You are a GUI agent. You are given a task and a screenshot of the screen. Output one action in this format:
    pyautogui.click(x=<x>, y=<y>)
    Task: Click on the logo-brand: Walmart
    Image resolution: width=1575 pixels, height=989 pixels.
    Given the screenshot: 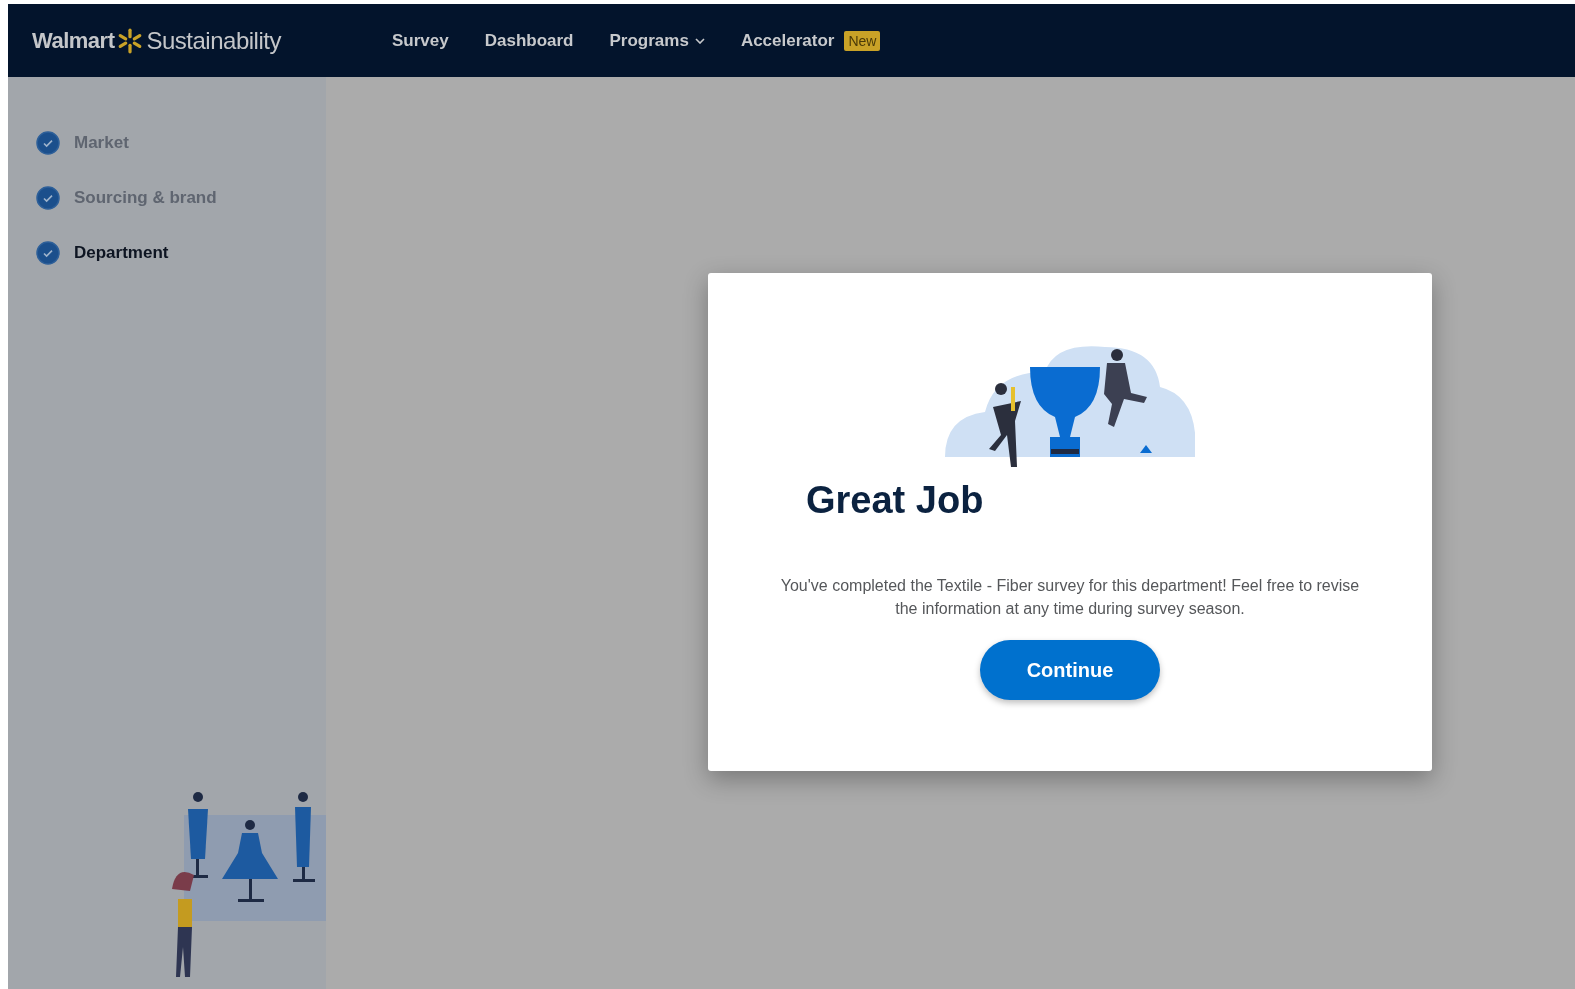 What is the action you would take?
    pyautogui.click(x=73, y=40)
    